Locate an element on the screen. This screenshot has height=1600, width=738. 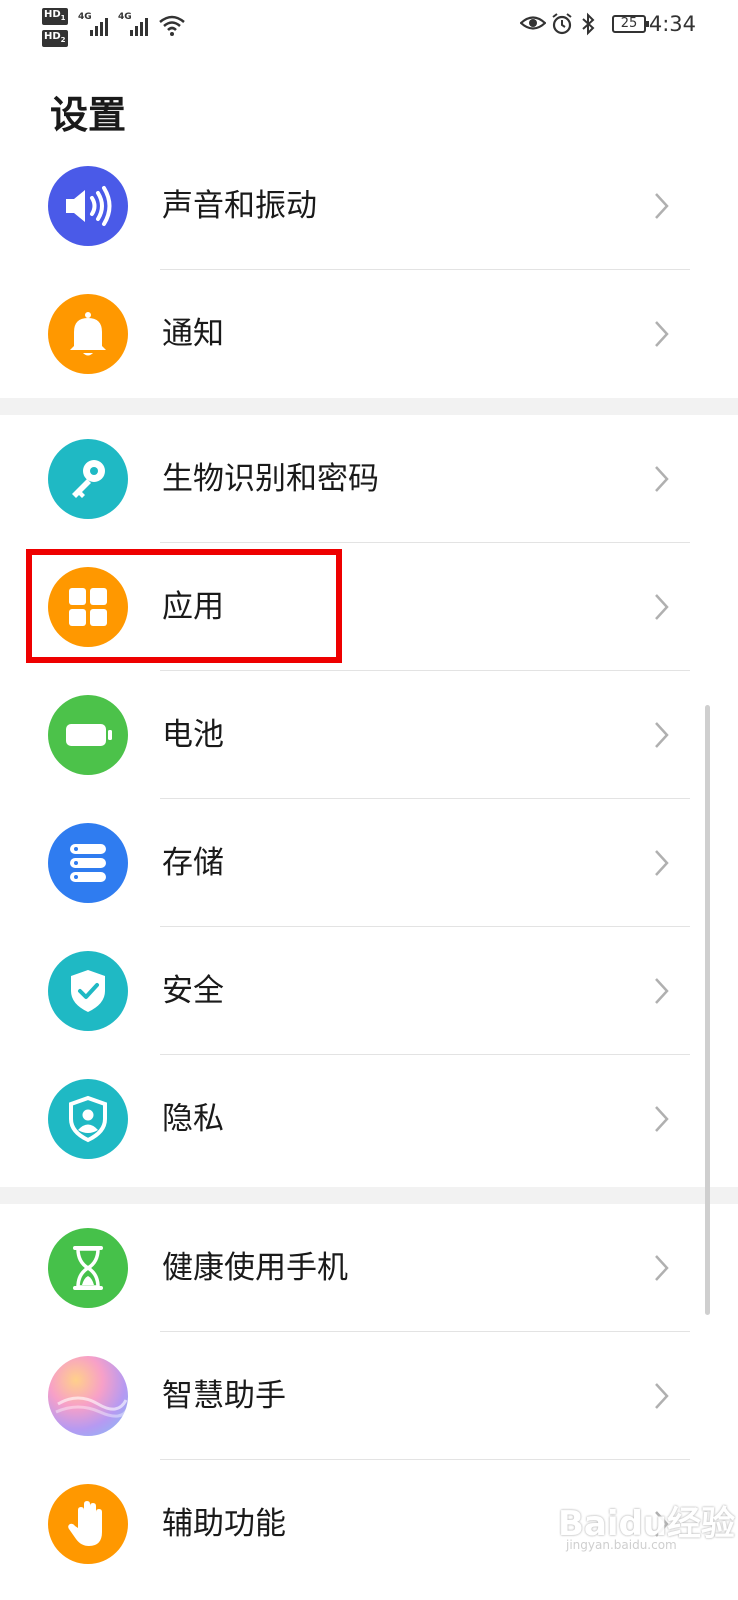
settings-item-label: 智慧助手 is located at coordinates (224, 1396).